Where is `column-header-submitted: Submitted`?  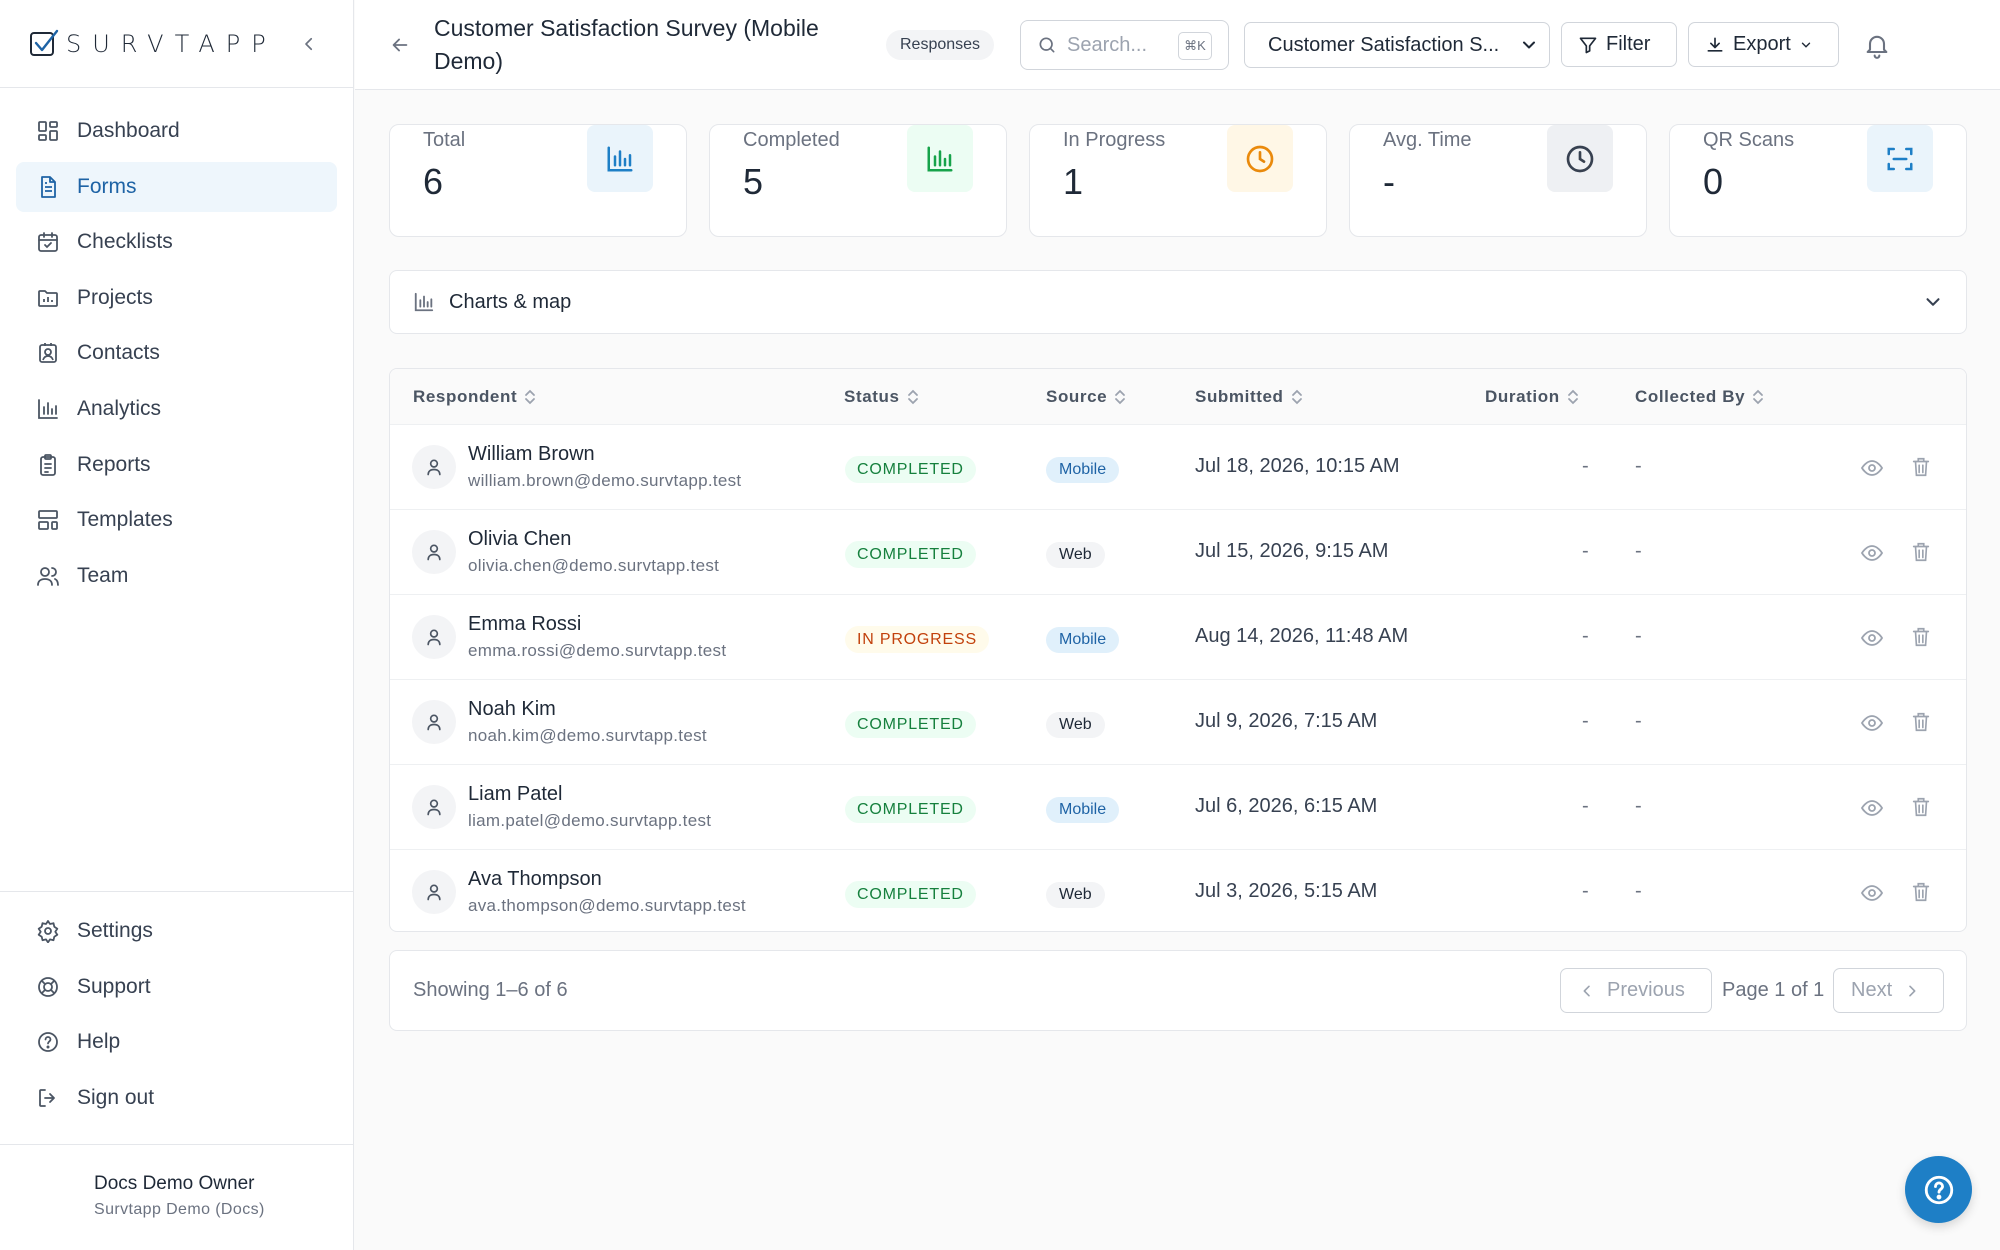
column-header-submitted: Submitted is located at coordinates (1249, 397).